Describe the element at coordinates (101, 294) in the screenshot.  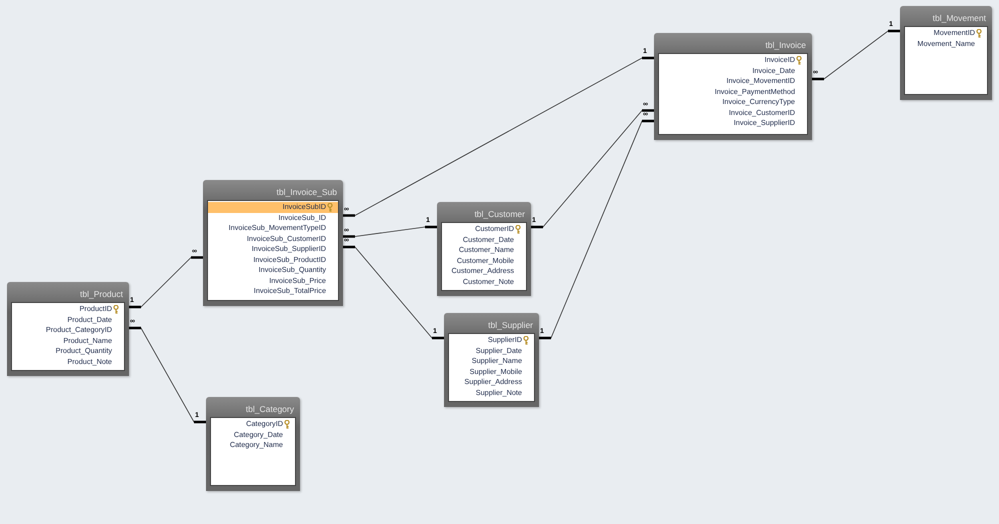
I see `table-title: tbl_Product` at that location.